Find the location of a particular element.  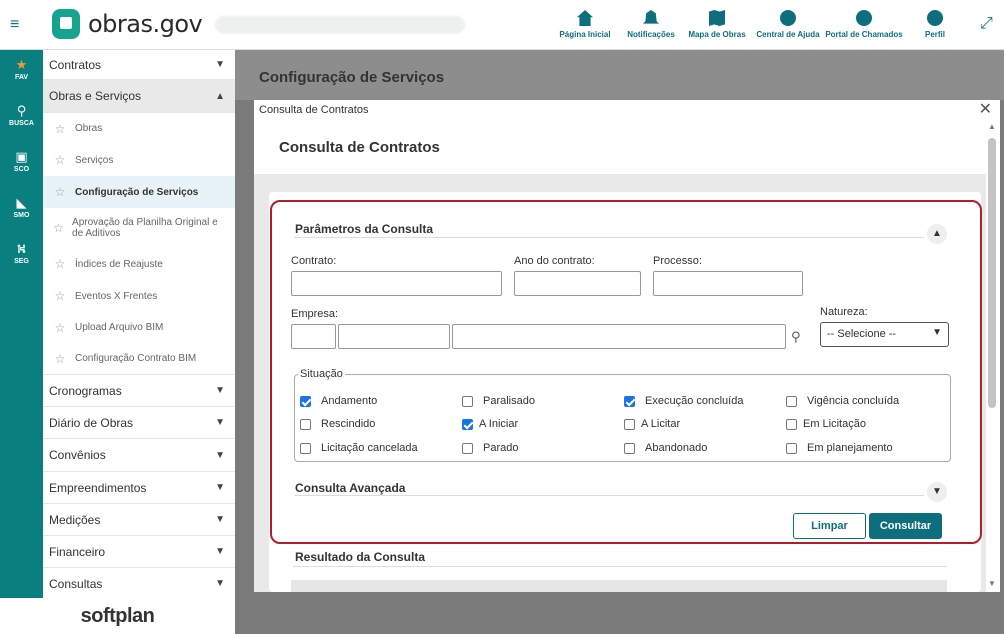

natureza-select: -- Selecione -- ▼ is located at coordinates (884, 334).